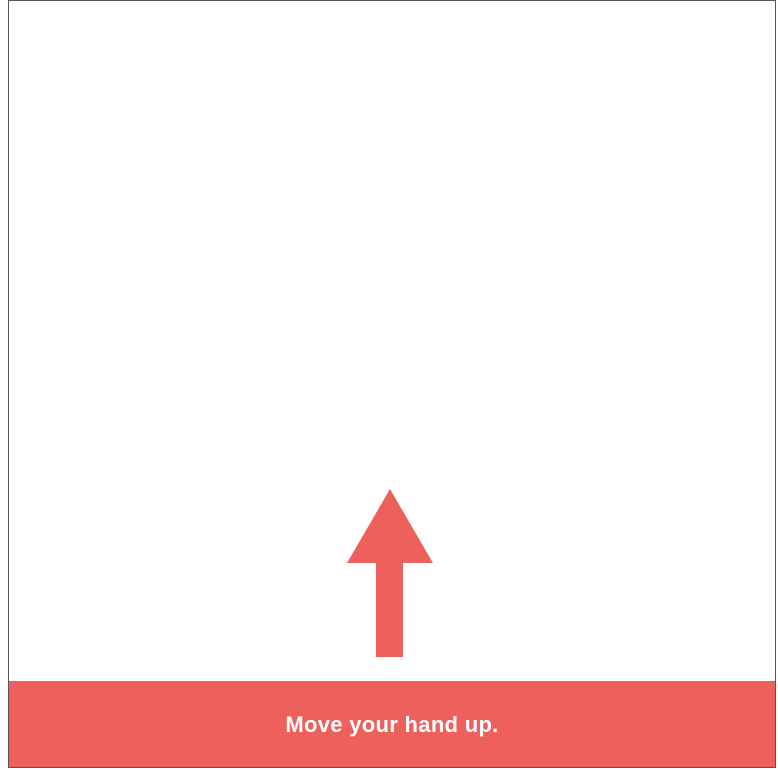  Describe the element at coordinates (390, 526) in the screenshot. I see `arrow-head` at that location.